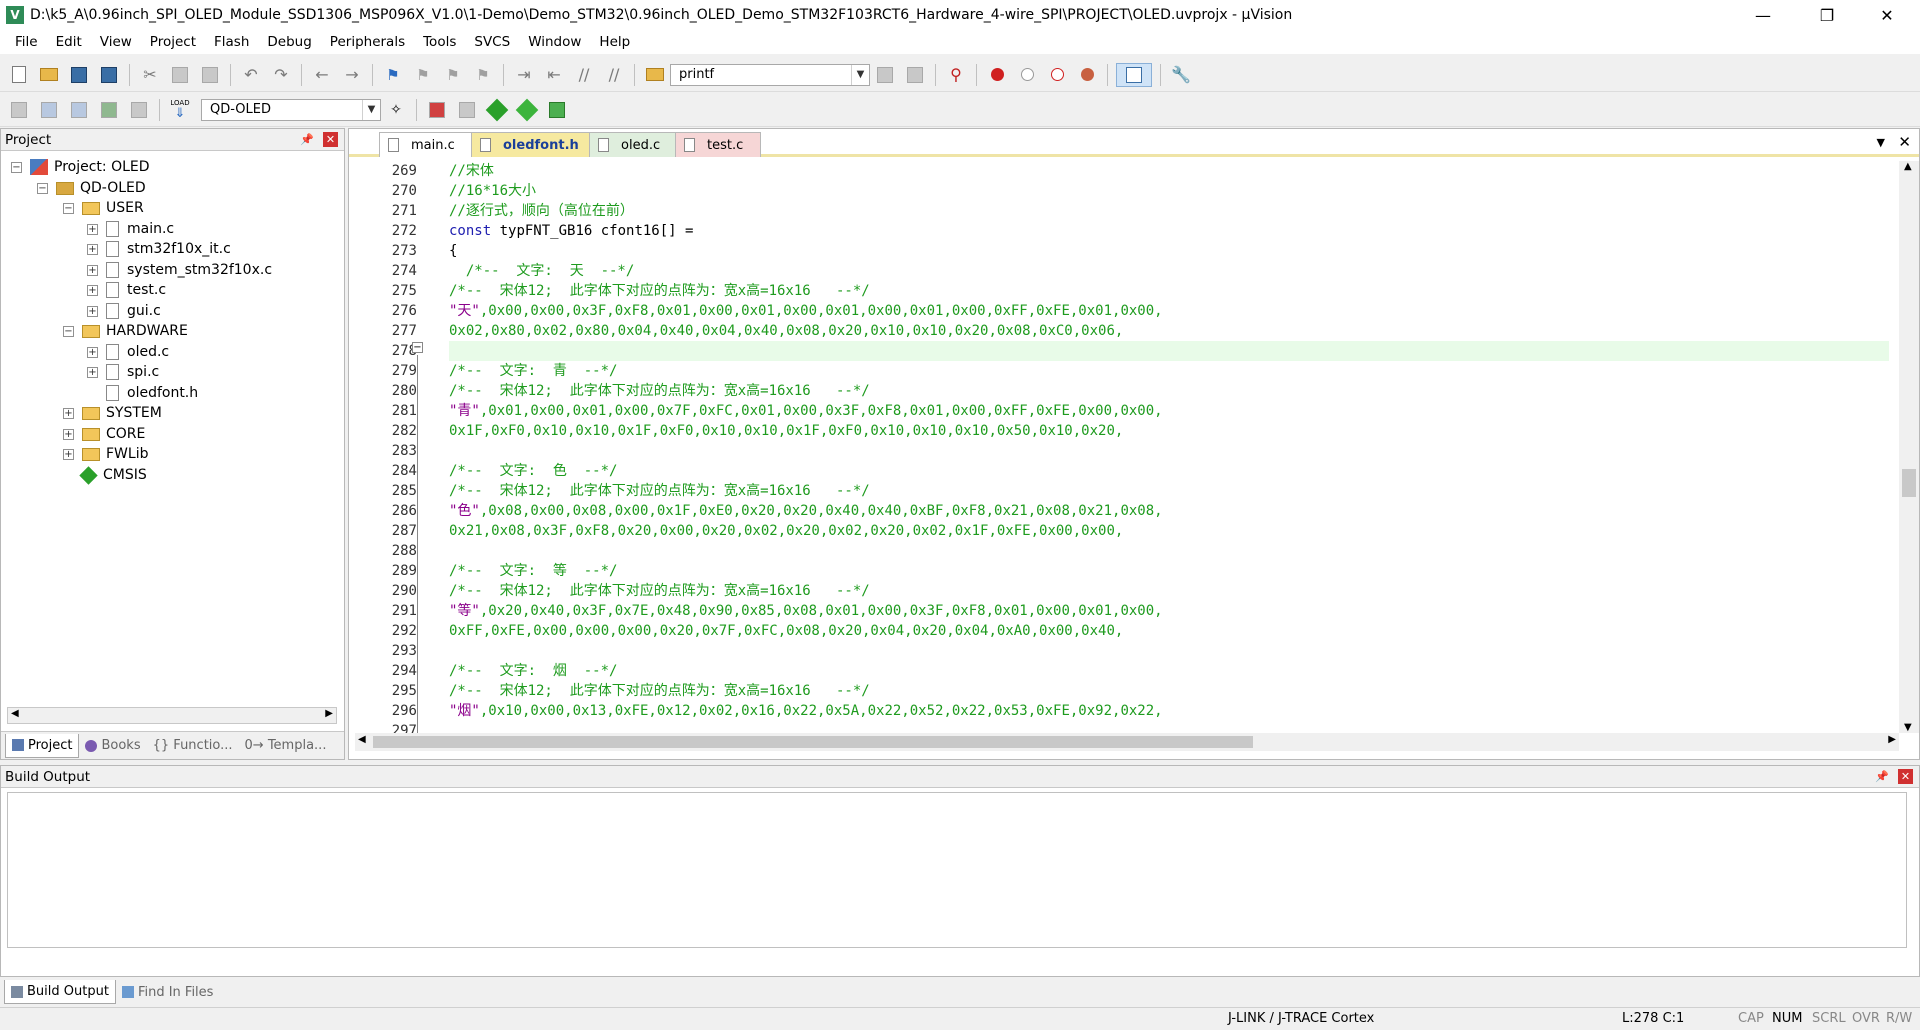 The height and width of the screenshot is (1030, 1920). Describe the element at coordinates (113, 475) in the screenshot. I see `tree-item-cmsis: CMSIS` at that location.